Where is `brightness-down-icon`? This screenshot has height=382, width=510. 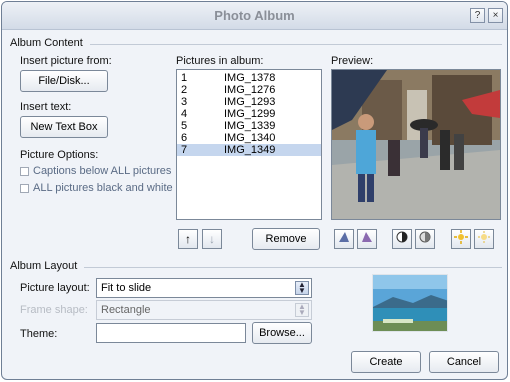 brightness-down-icon is located at coordinates (484, 237).